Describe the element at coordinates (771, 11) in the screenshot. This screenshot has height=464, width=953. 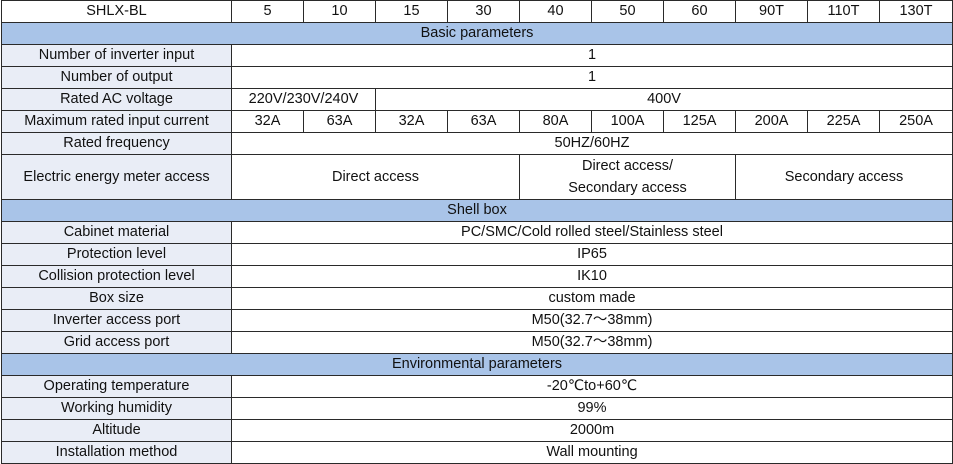
I see `model-column: 90T` at that location.